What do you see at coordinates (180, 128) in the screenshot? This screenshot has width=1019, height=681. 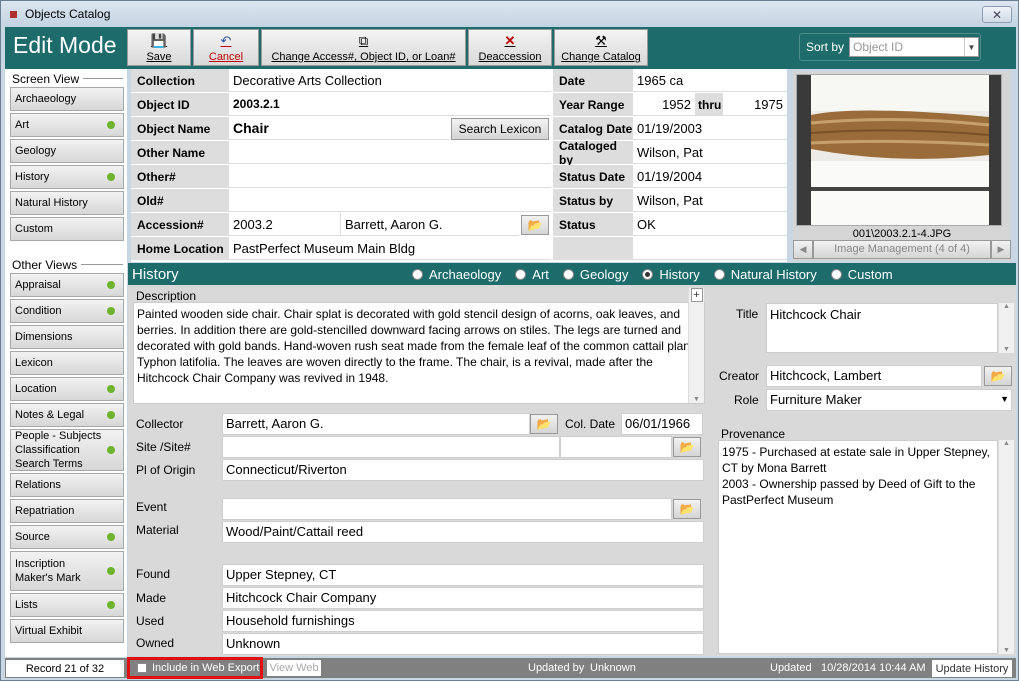 I see `object-name-label: Object Name` at bounding box center [180, 128].